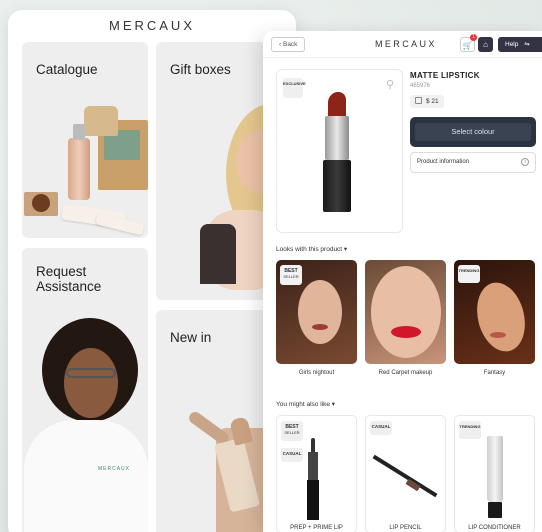  I want to click on also-like-heading: You might also like ▾, so click(305, 404).